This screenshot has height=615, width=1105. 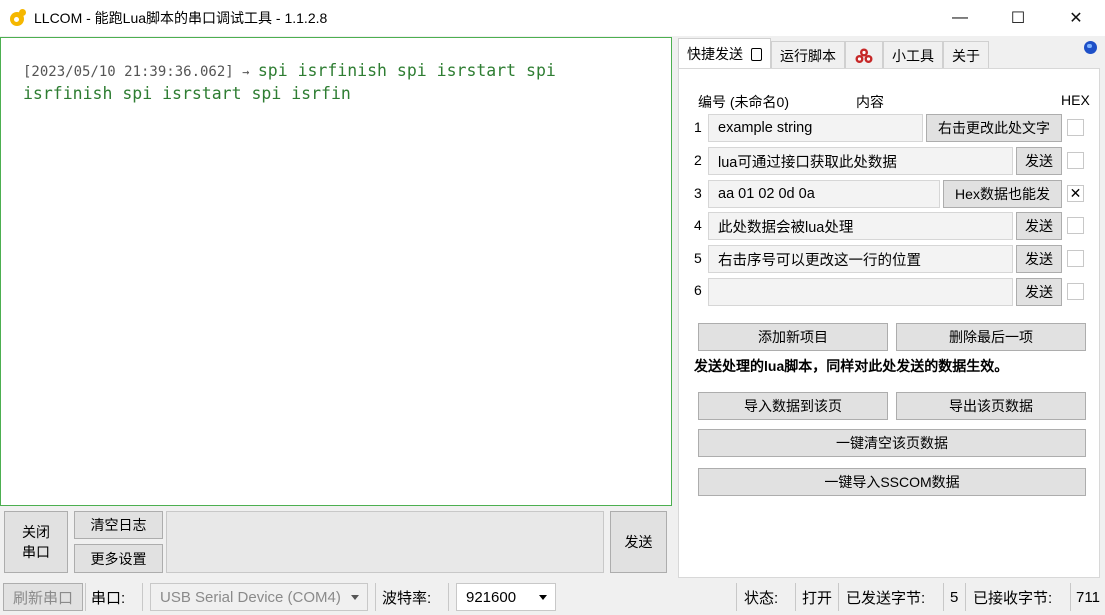 I want to click on row-input-1: example string, so click(x=815, y=128).